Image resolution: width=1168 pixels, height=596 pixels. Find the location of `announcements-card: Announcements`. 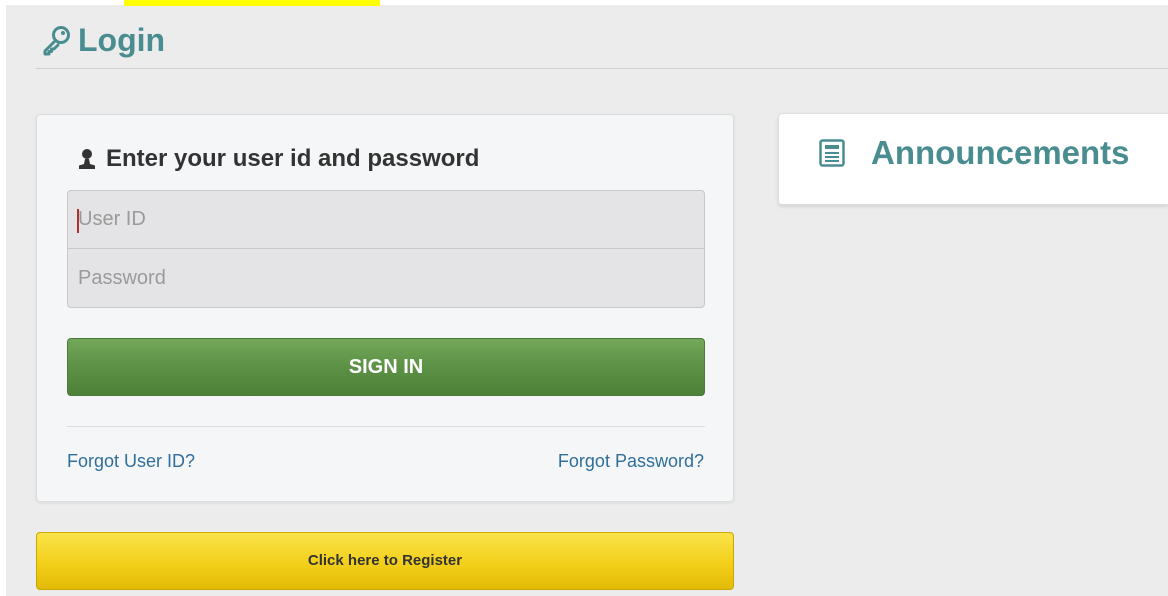

announcements-card: Announcements is located at coordinates (973, 159).